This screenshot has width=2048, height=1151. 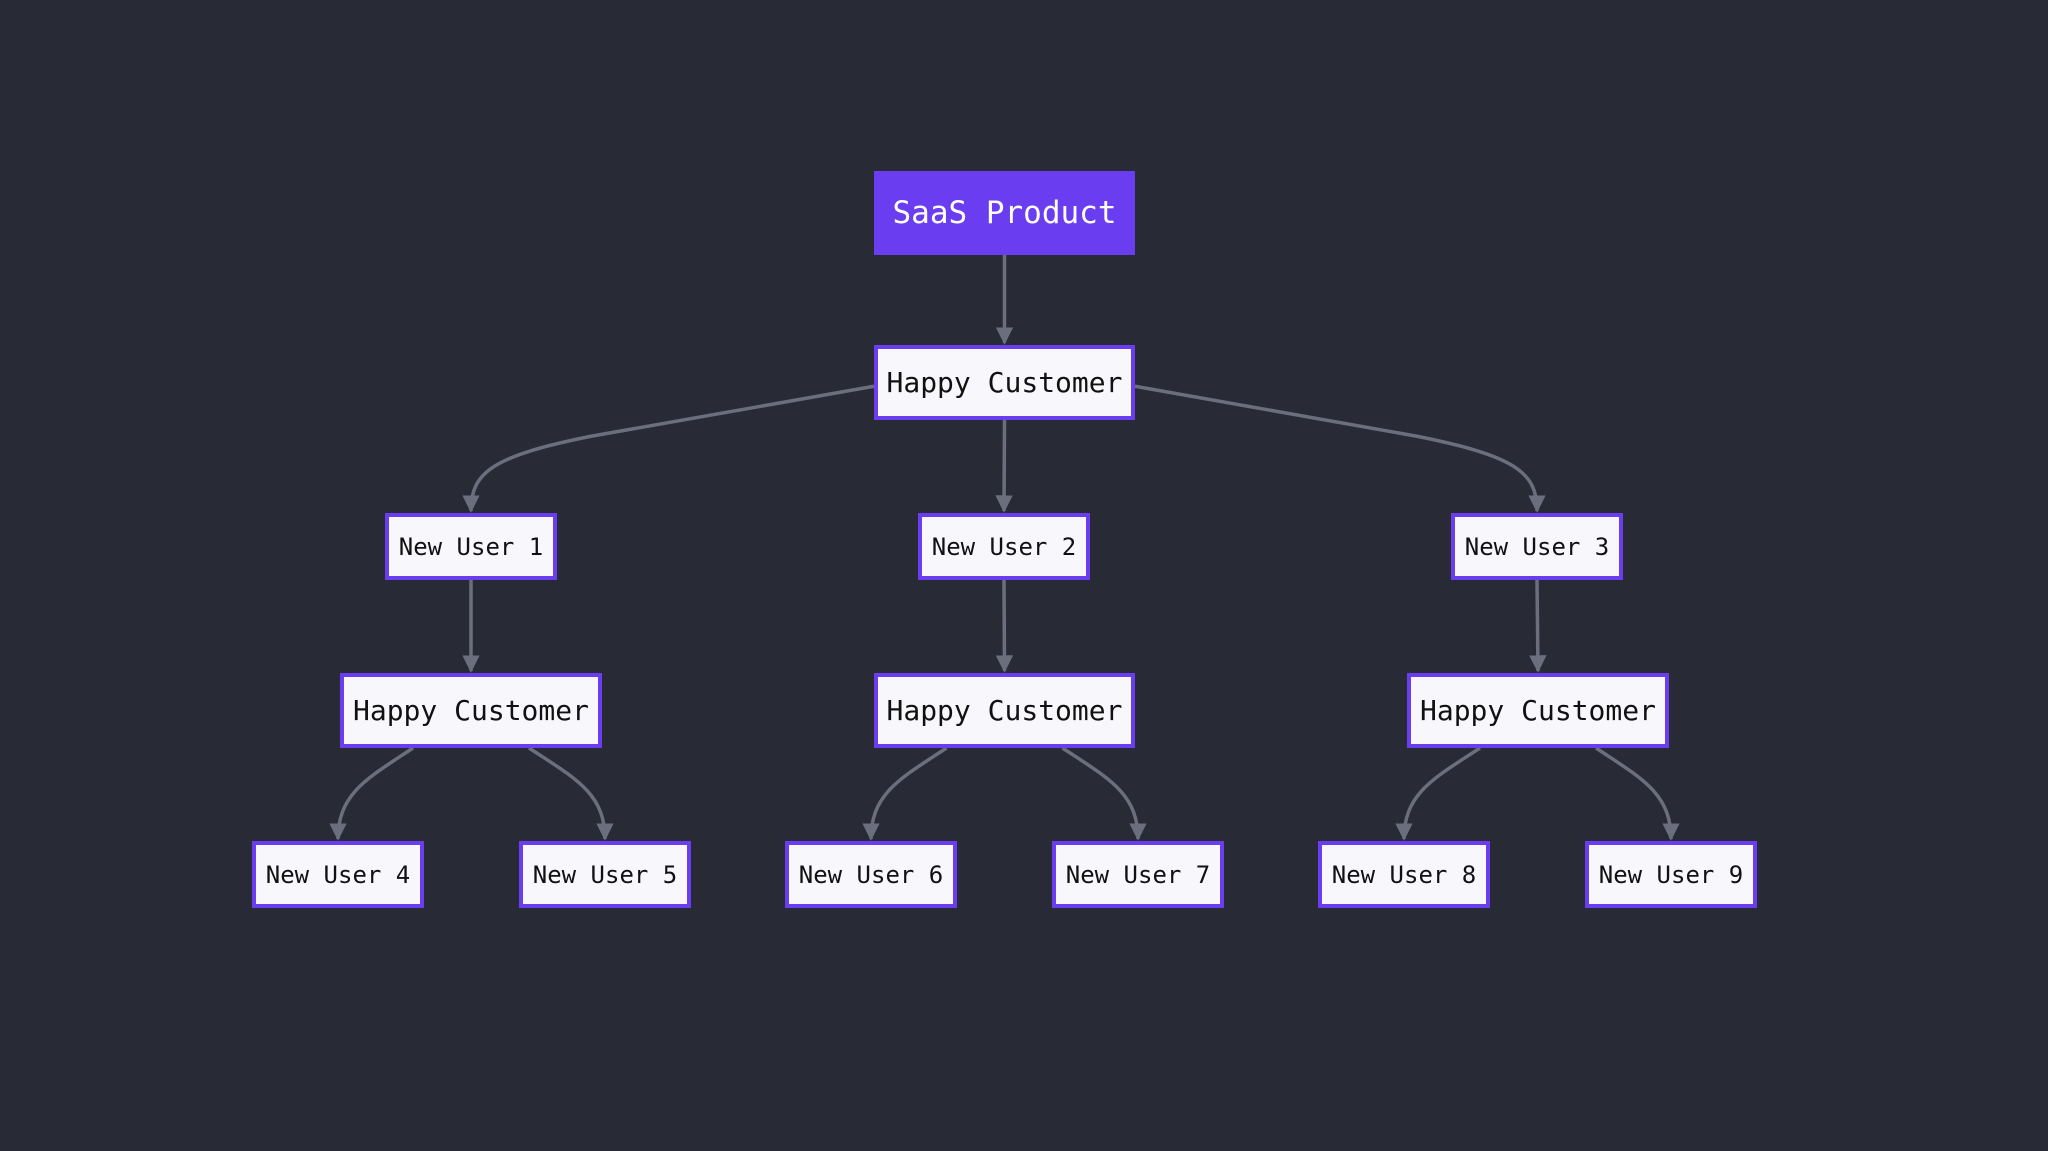 I want to click on edge-nu3-to-hc3, so click(x=1538, y=626).